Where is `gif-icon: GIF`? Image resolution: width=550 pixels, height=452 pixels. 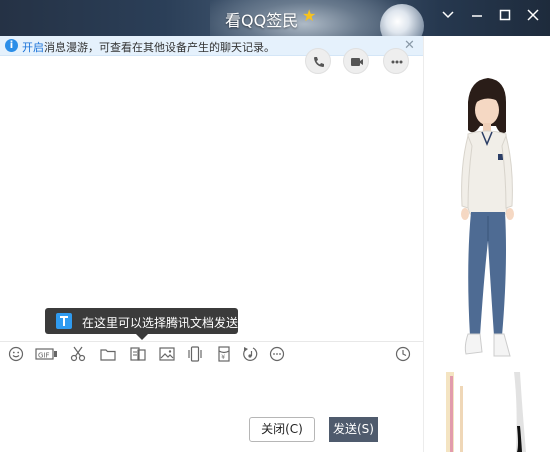
gif-icon: GIF is located at coordinates (47, 354).